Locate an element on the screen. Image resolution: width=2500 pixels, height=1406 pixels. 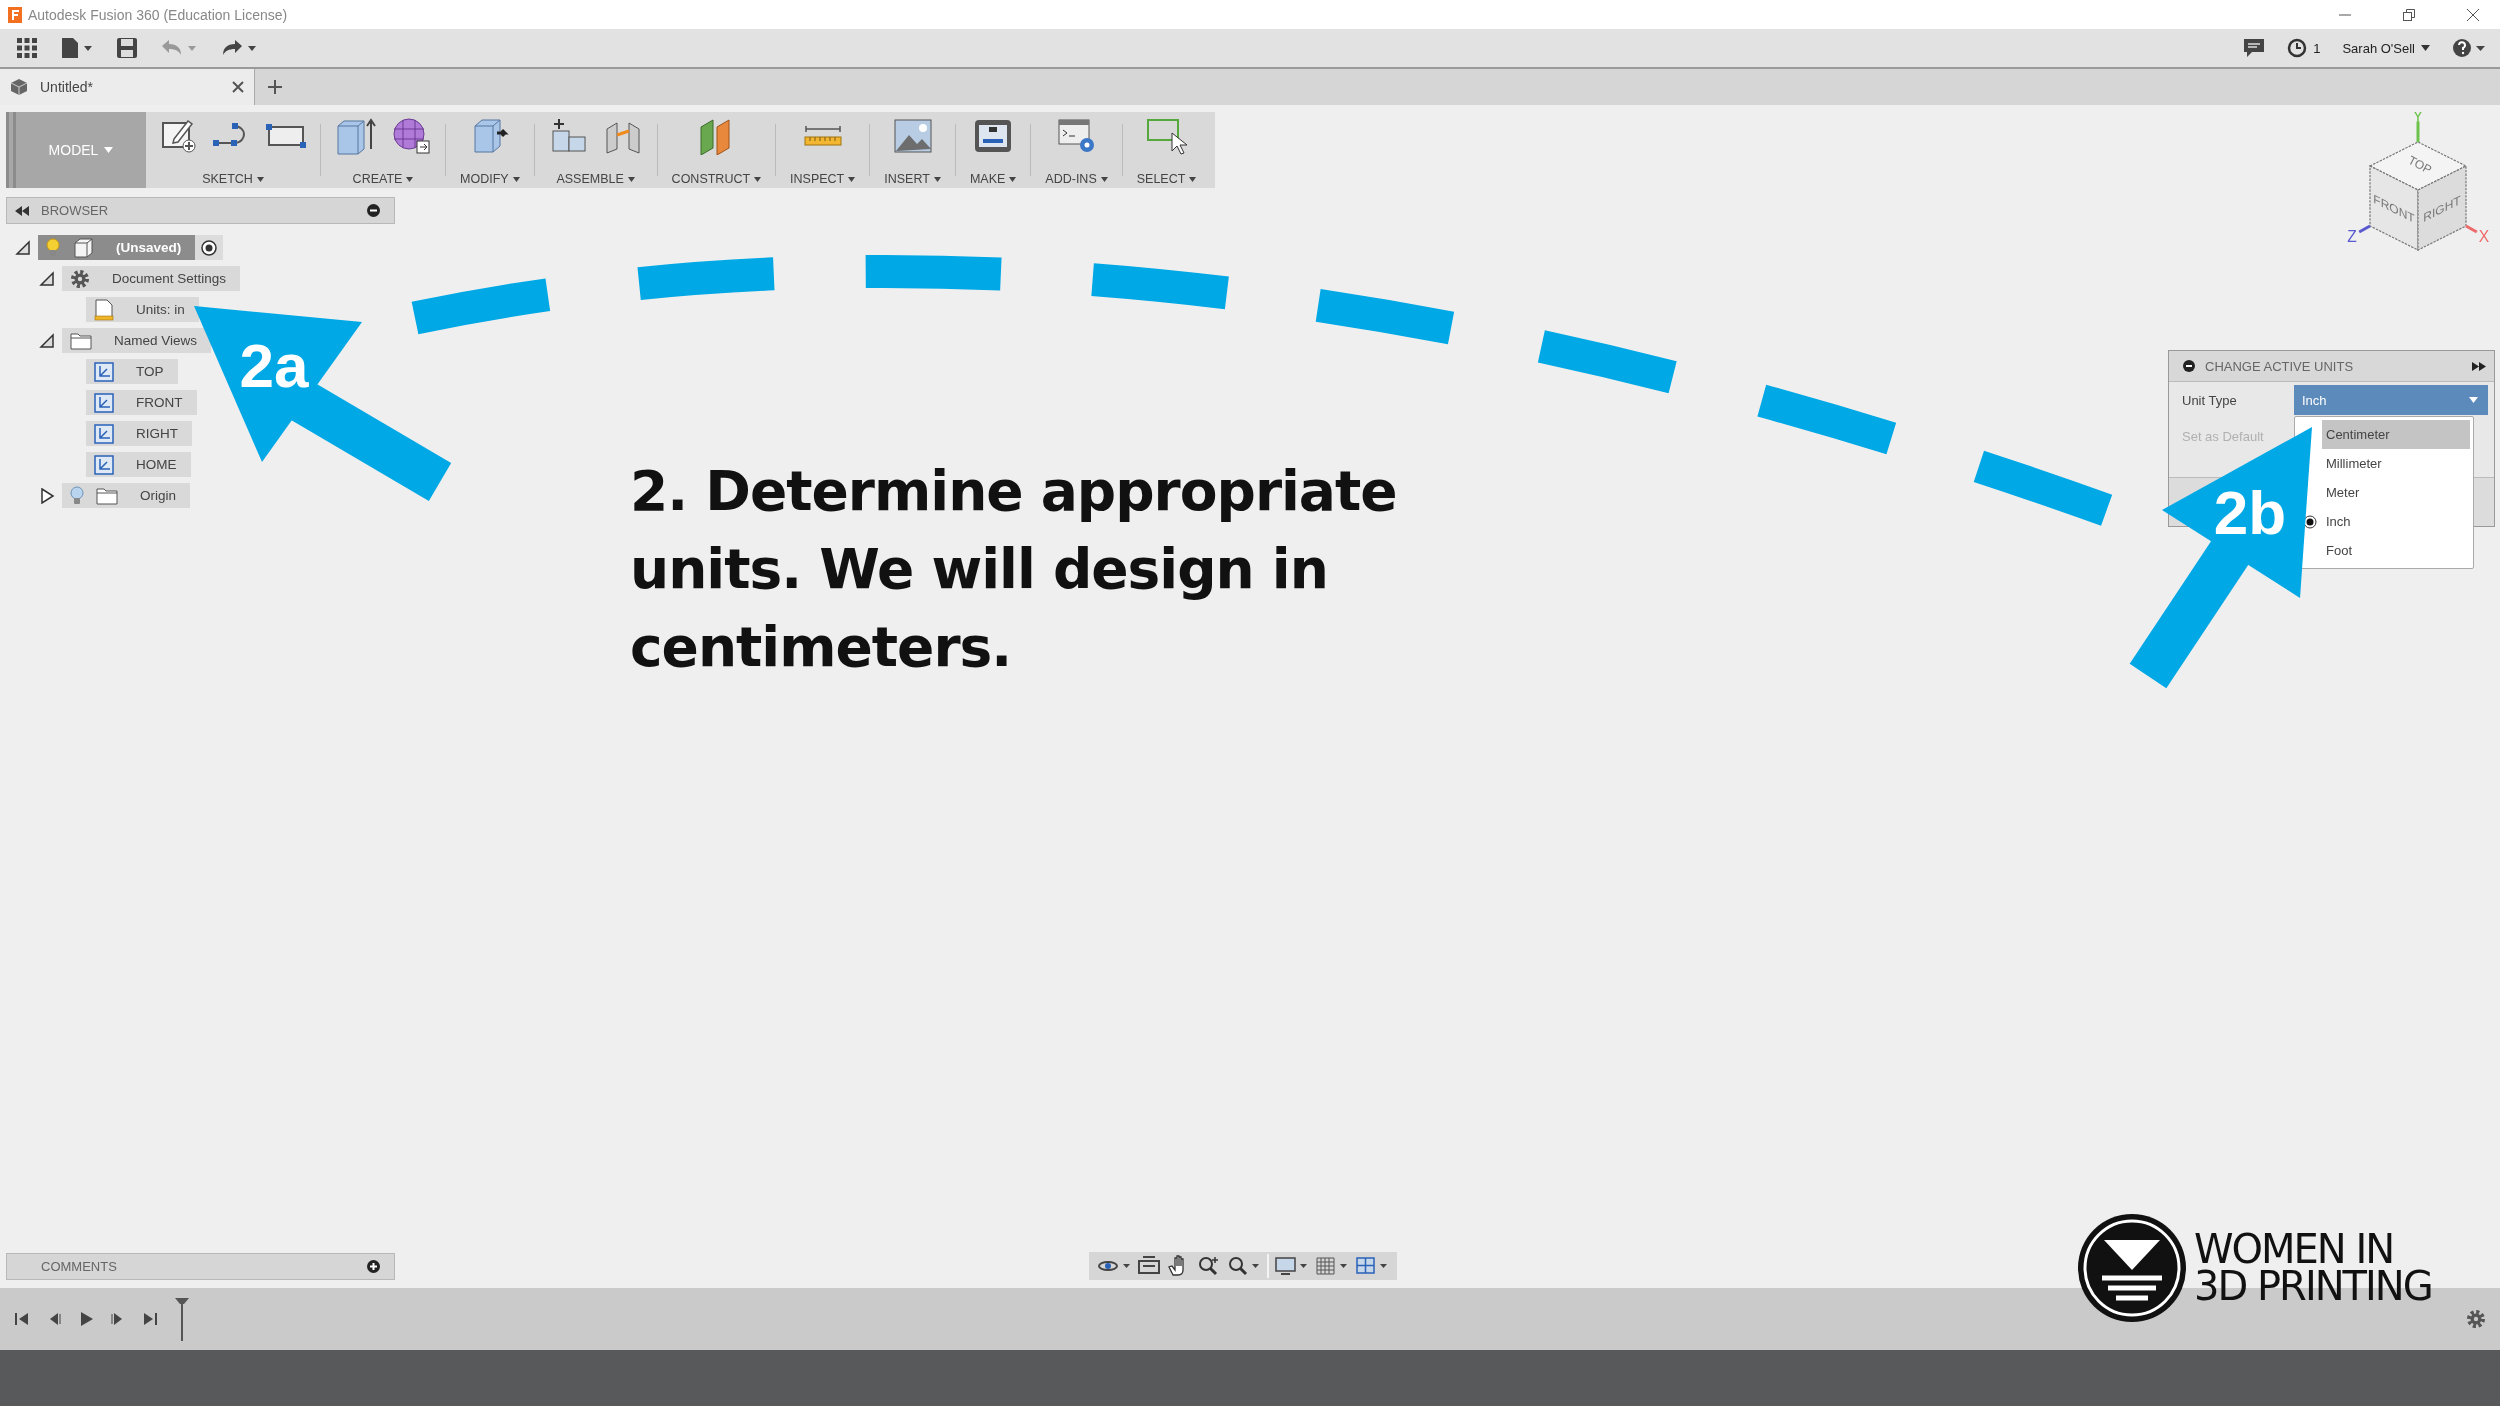
user-menu-button: Sarah O'Sell is located at coordinates (2386, 48).